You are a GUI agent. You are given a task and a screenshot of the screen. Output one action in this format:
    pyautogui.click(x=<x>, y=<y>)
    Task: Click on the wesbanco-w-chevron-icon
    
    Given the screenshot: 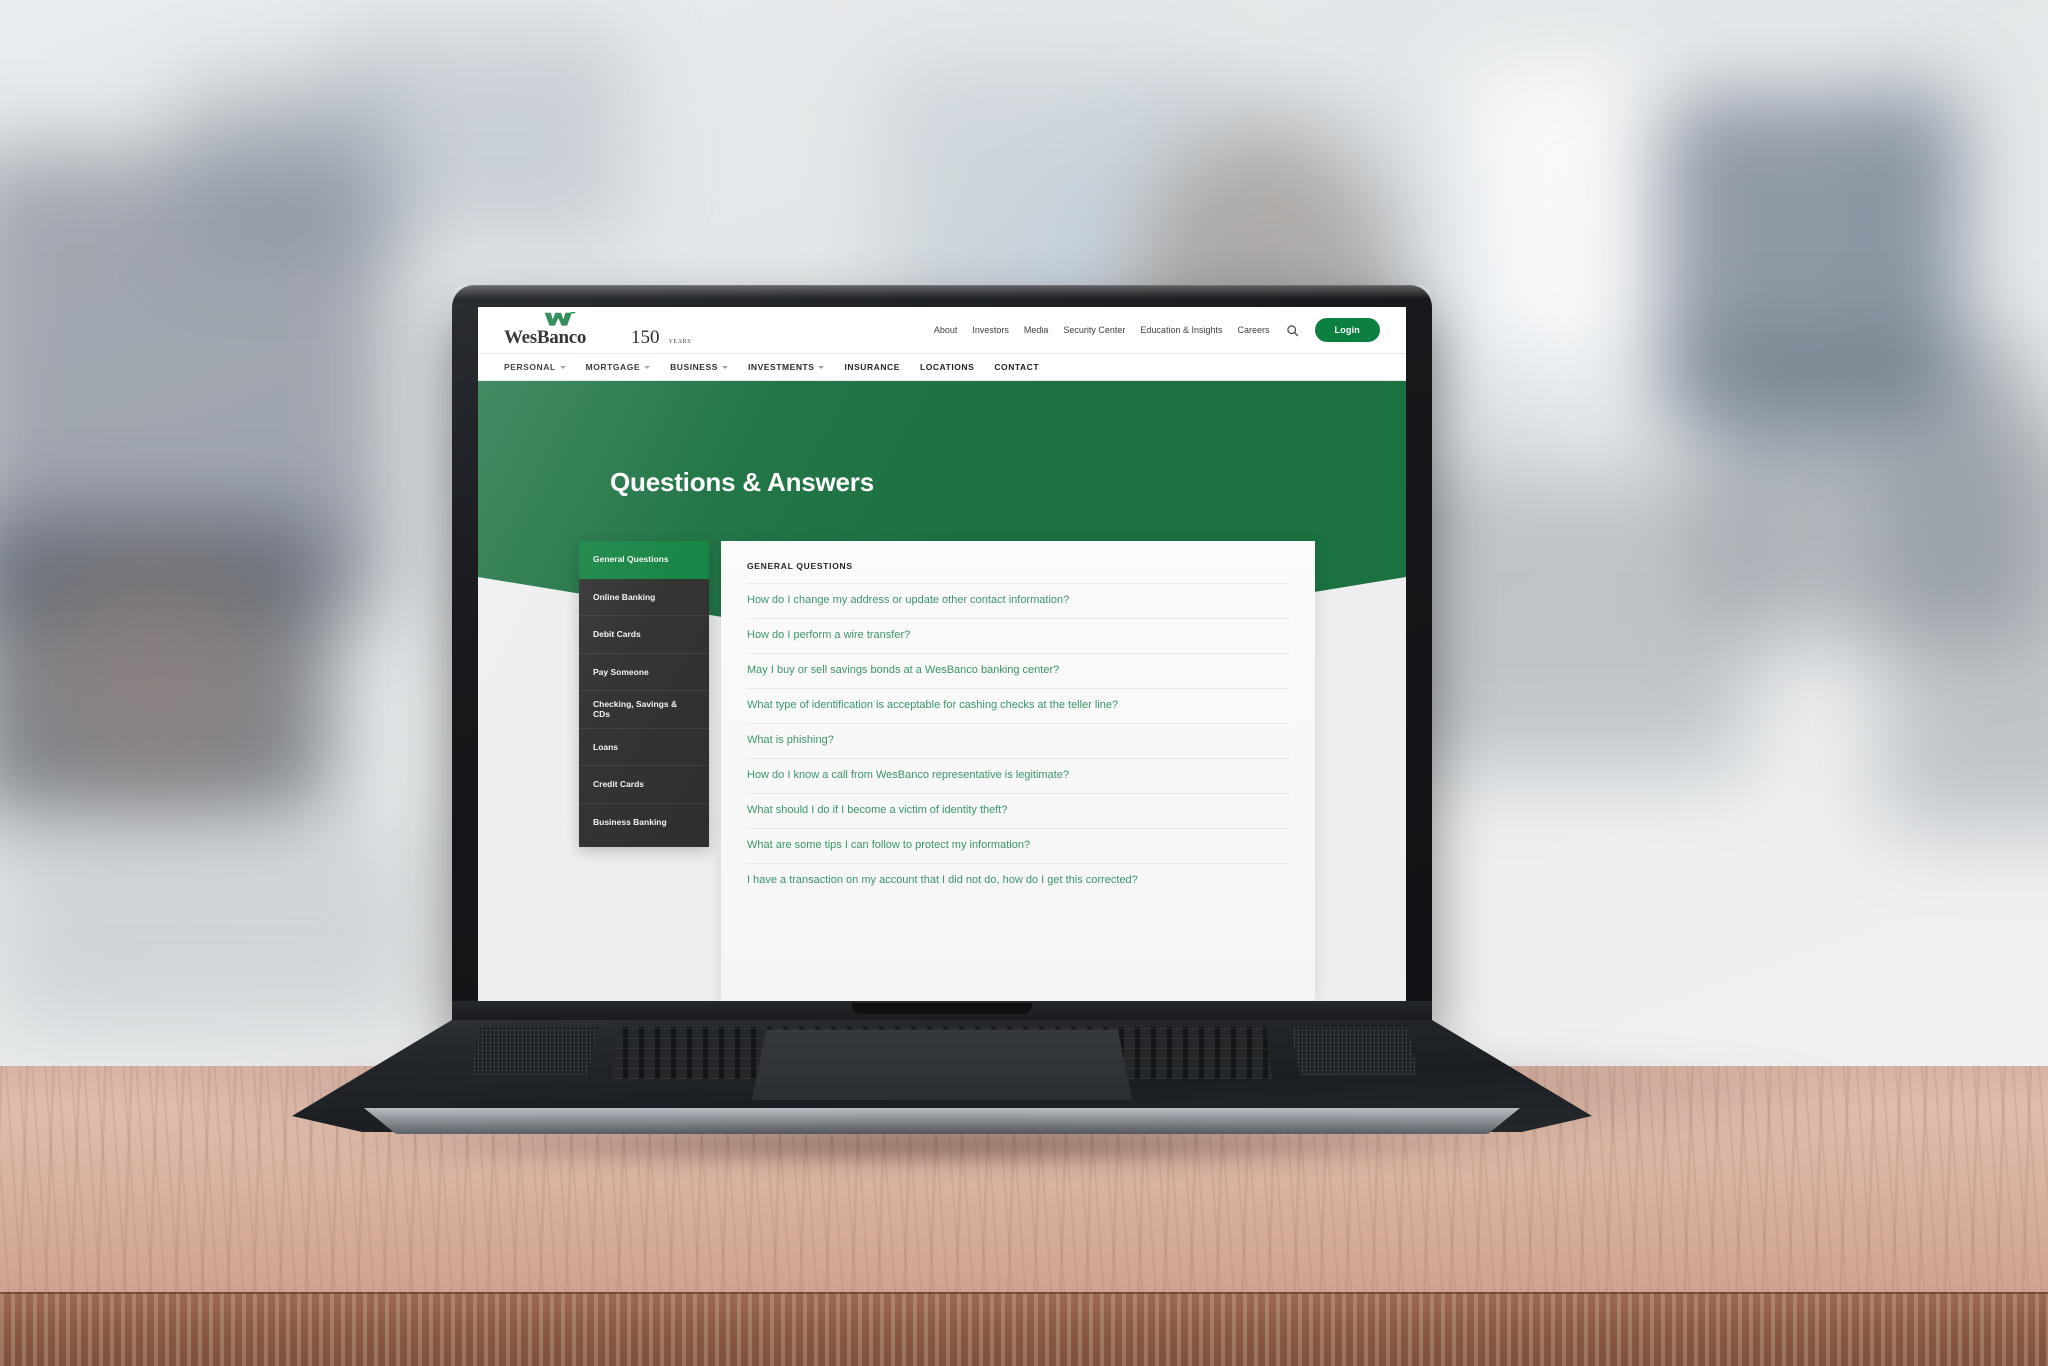 What is the action you would take?
    pyautogui.click(x=560, y=319)
    